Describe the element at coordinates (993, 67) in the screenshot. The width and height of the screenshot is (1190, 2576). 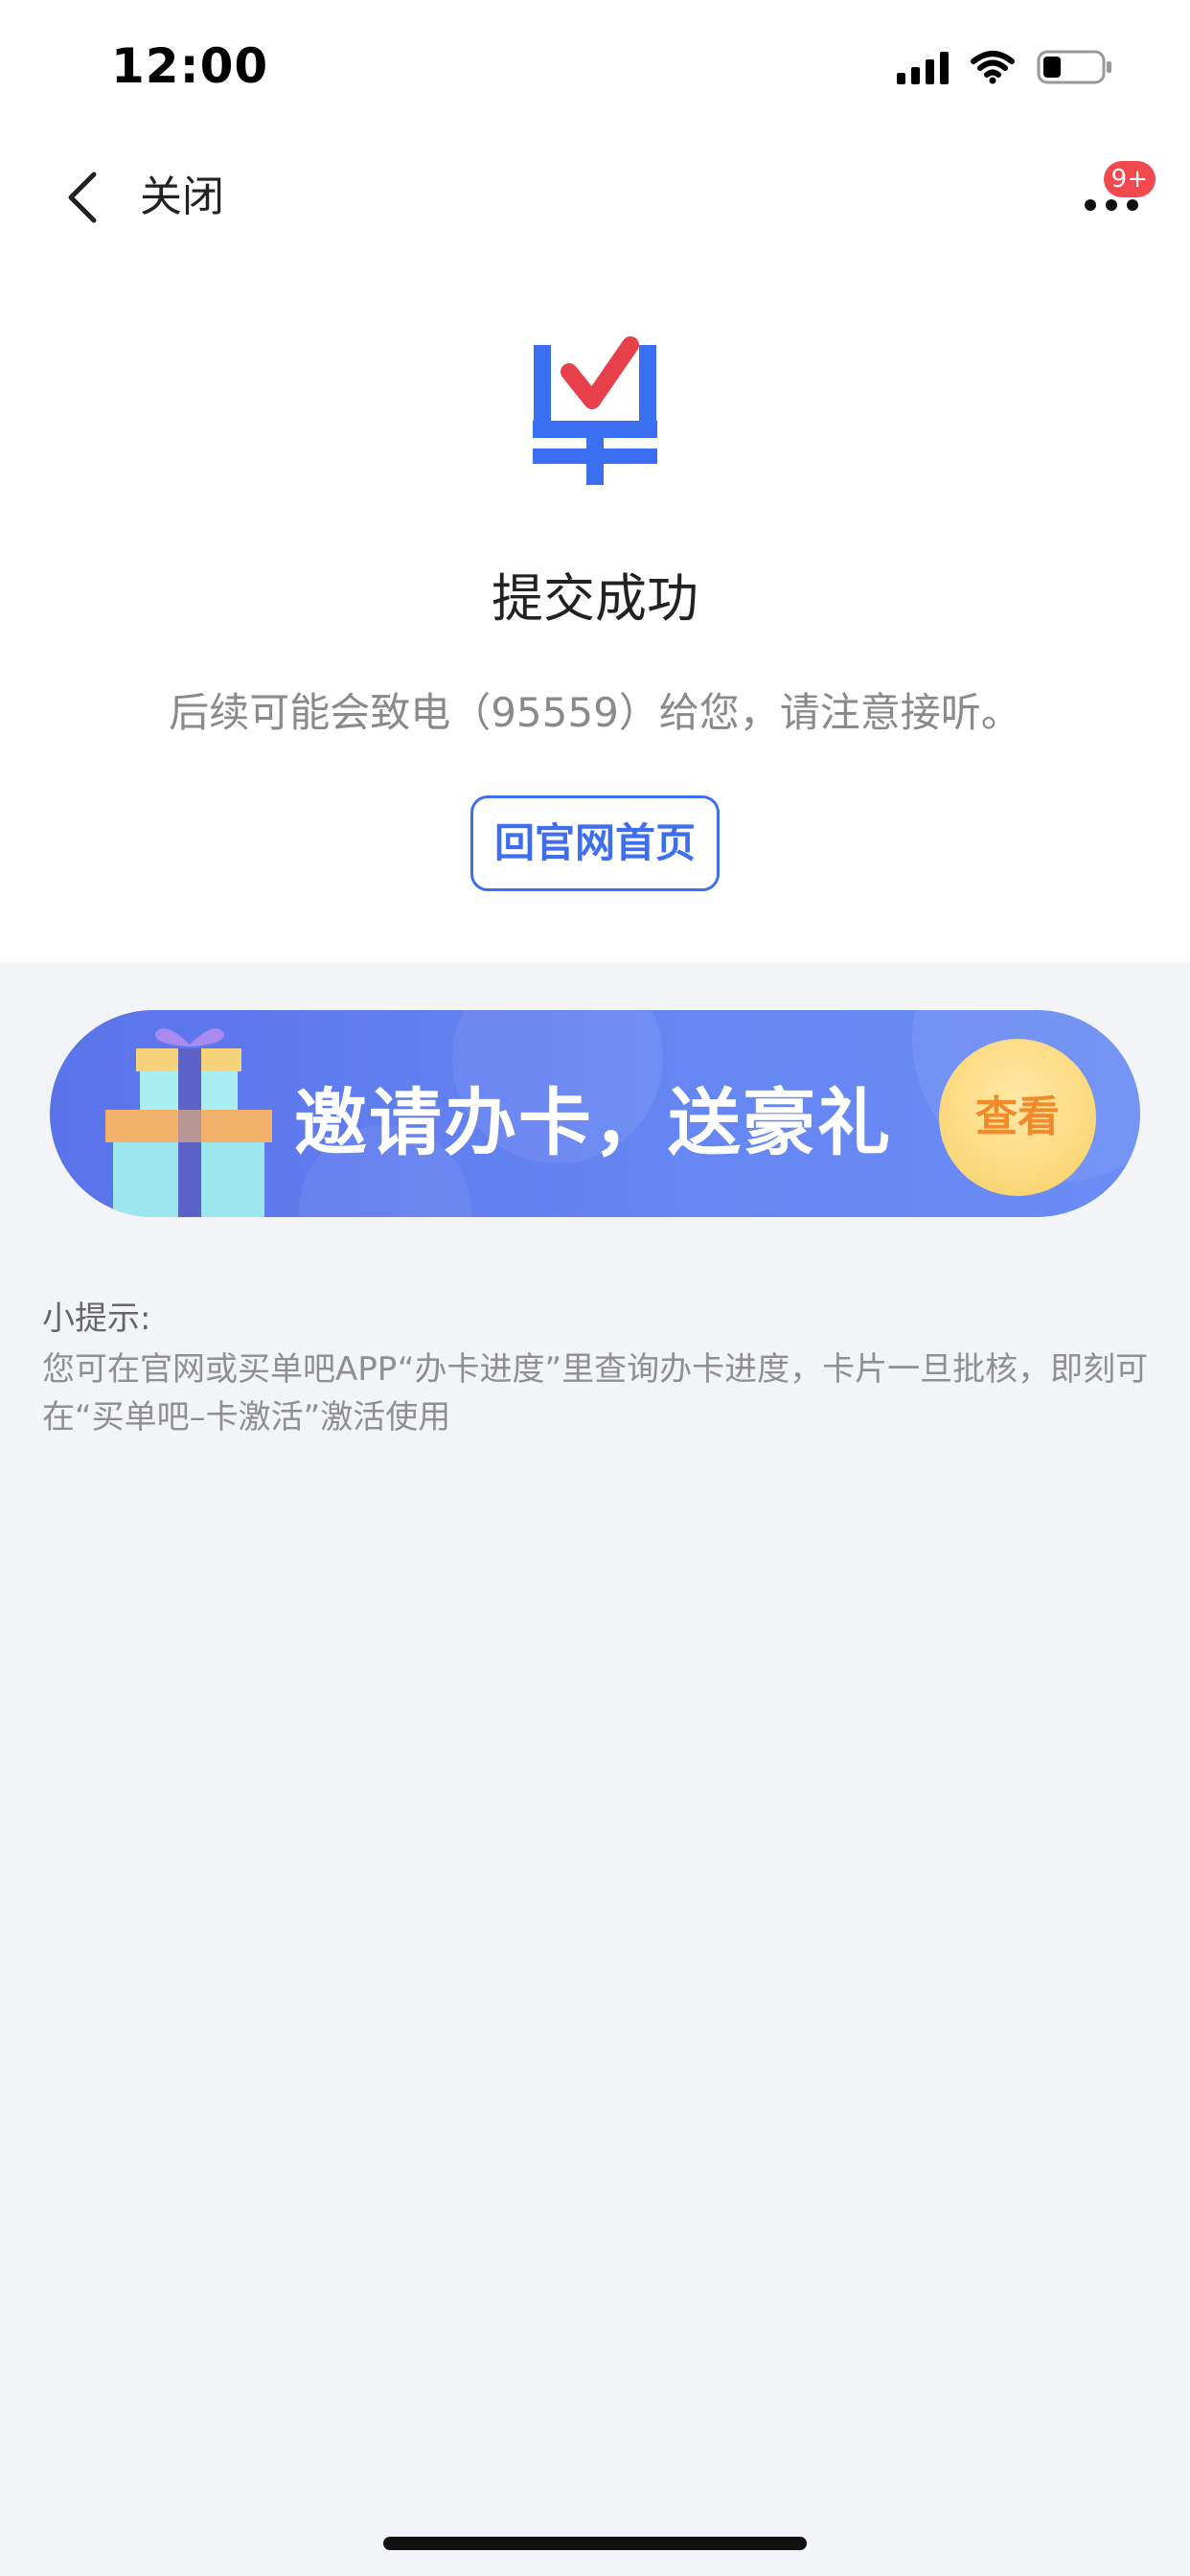
I see `wifi-icon` at that location.